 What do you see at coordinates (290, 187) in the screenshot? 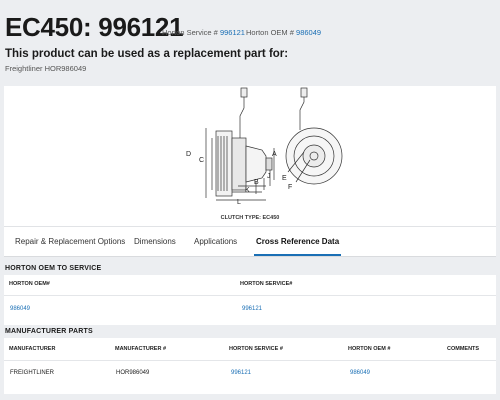
I see `dim-label-f: F` at bounding box center [290, 187].